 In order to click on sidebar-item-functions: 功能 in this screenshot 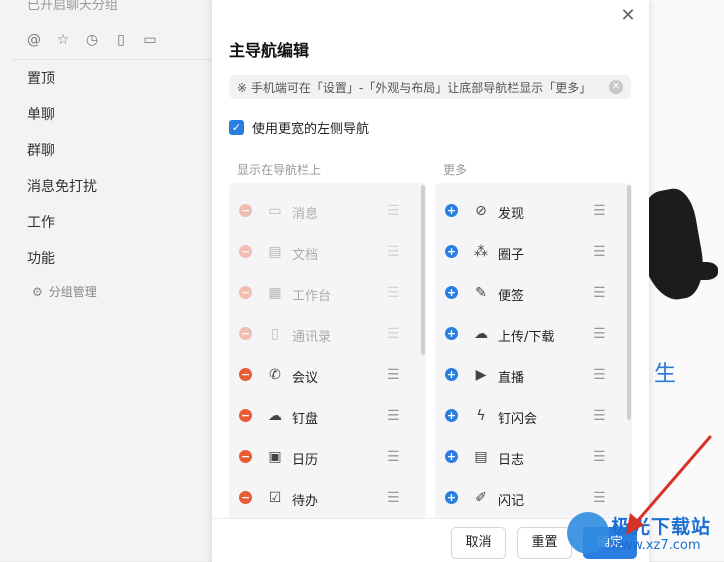, I will do `click(41, 258)`.